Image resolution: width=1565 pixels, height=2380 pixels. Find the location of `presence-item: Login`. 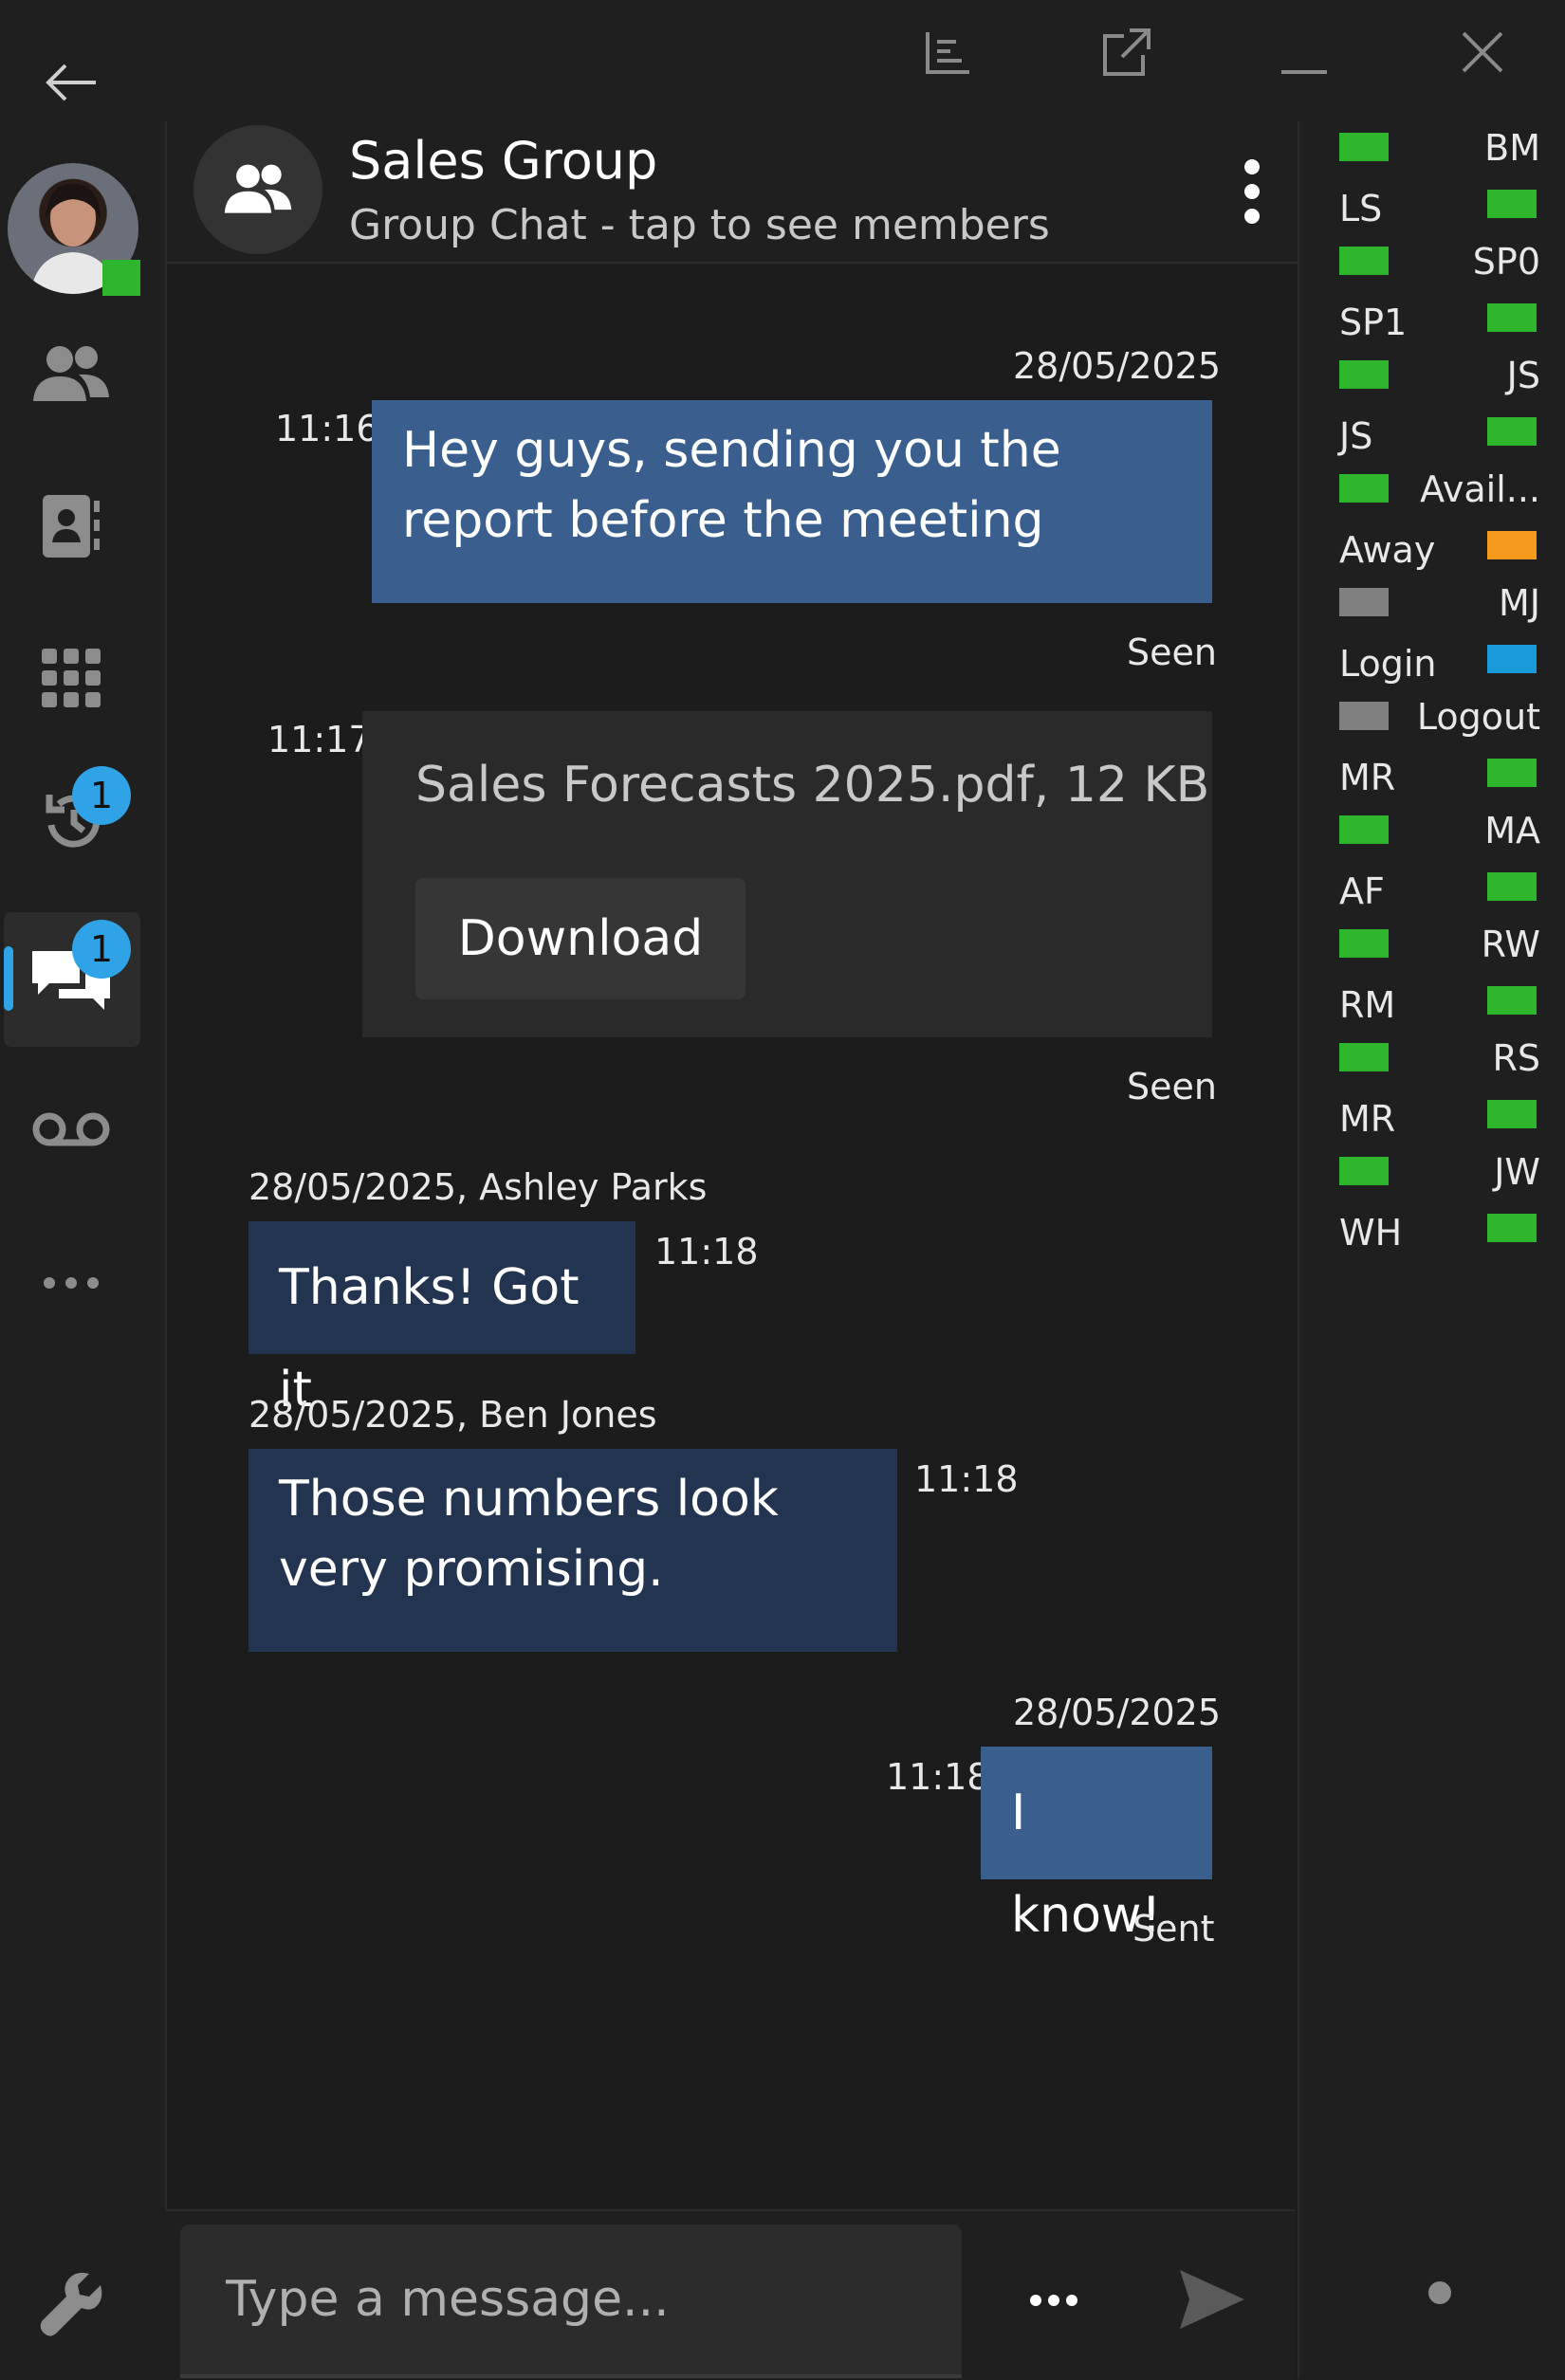

presence-item: Login is located at coordinates (1437, 666).